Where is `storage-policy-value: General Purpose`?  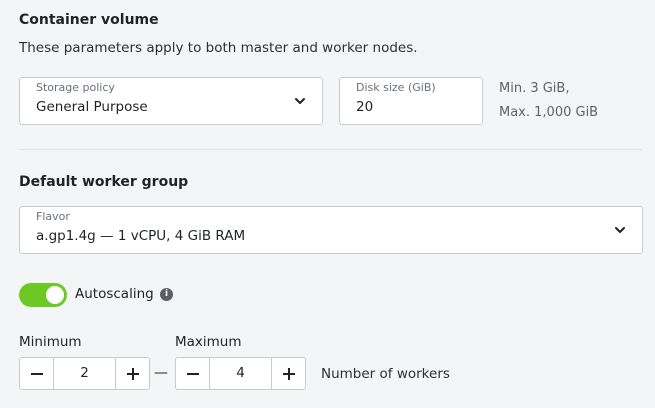 storage-policy-value: General Purpose is located at coordinates (92, 107).